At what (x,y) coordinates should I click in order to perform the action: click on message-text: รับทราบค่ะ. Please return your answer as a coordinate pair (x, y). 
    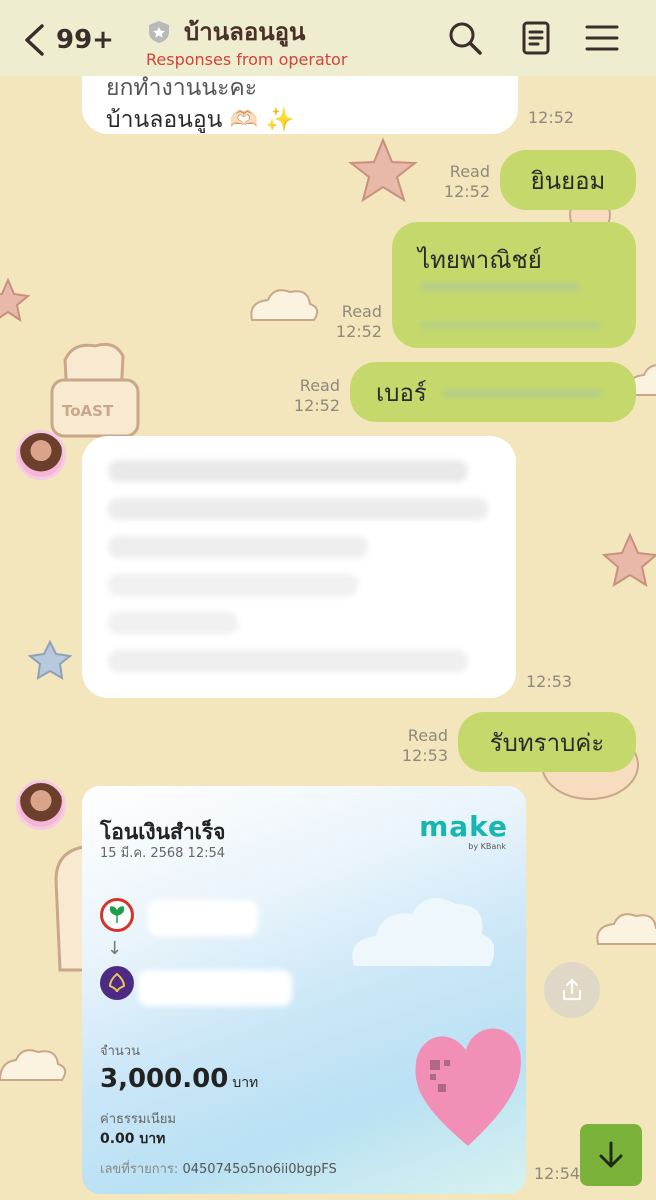
    Looking at the image, I should click on (547, 742).